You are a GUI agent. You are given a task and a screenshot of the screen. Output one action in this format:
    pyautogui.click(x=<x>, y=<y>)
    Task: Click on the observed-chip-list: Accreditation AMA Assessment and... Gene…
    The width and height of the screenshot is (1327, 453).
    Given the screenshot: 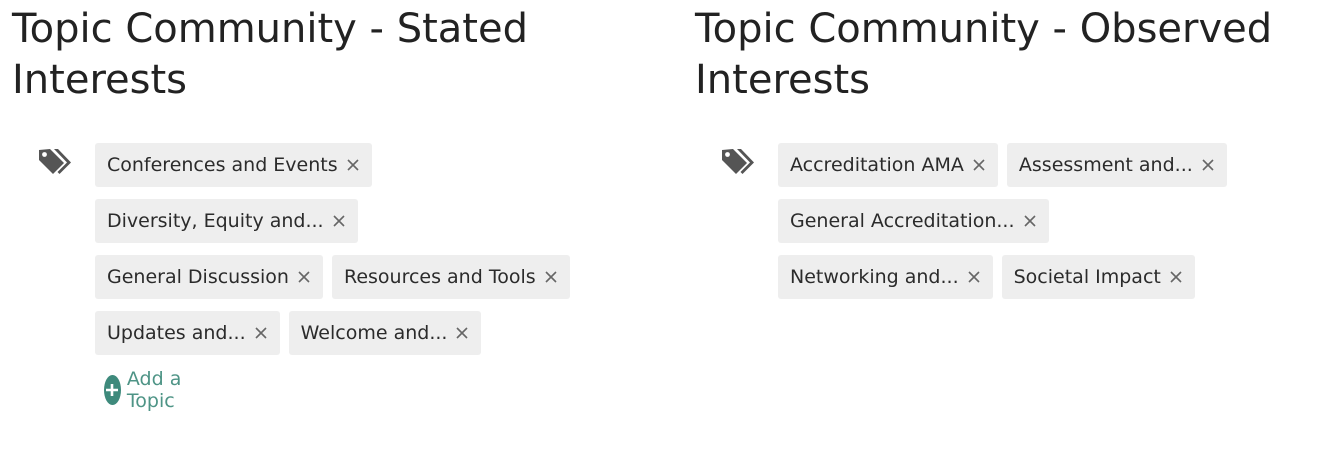 What is the action you would take?
    pyautogui.click(x=1038, y=227)
    